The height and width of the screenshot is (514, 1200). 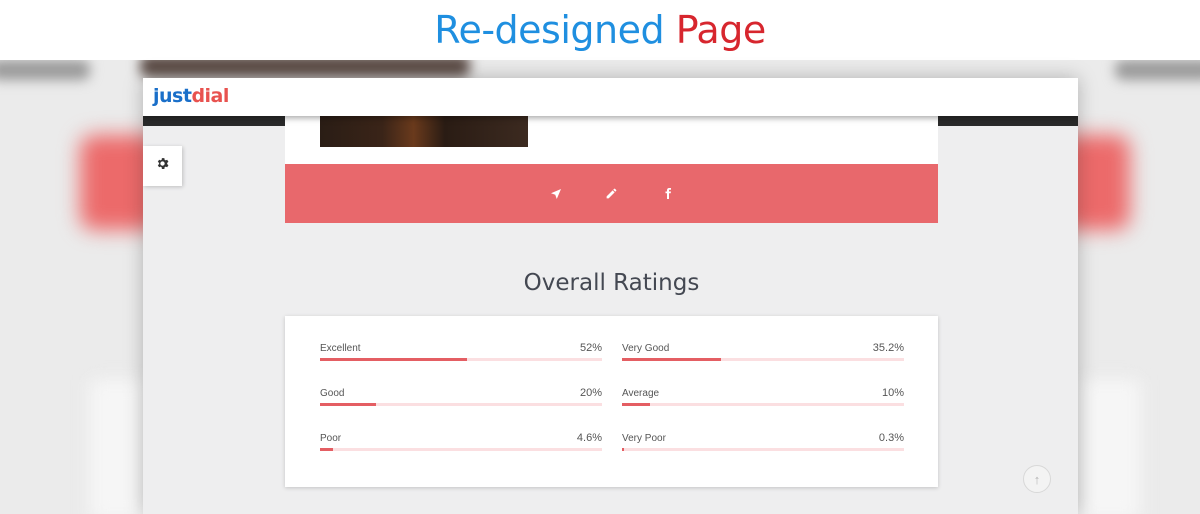 What do you see at coordinates (424, 131) in the screenshot?
I see `listing-photo` at bounding box center [424, 131].